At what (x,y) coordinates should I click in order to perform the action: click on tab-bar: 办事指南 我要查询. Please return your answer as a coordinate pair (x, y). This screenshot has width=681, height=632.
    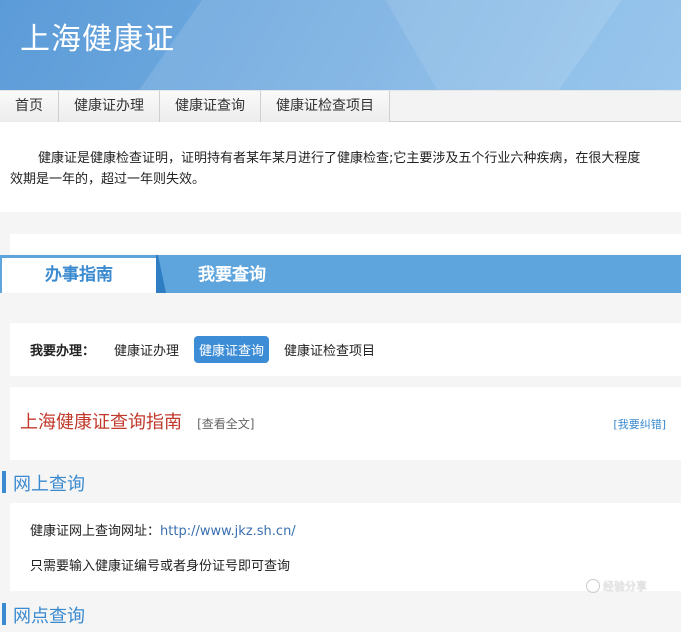
    Looking at the image, I should click on (340, 274).